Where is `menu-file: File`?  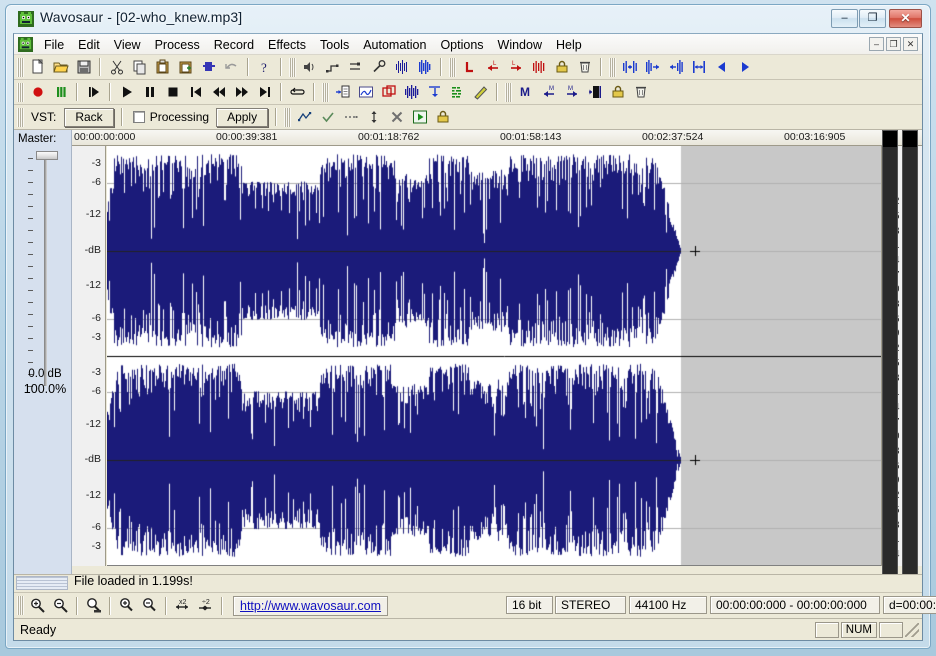 menu-file: File is located at coordinates (54, 45).